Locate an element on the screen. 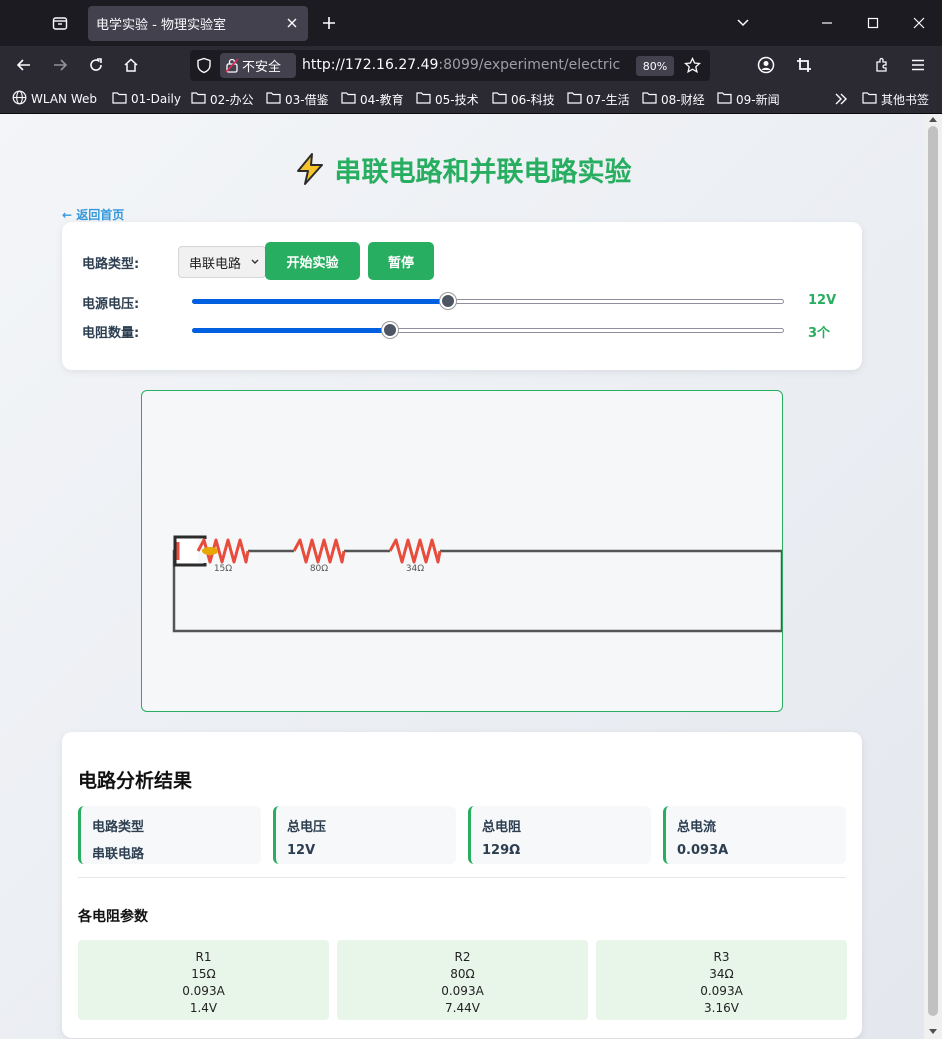  stat-label: 总电阻 is located at coordinates (502, 827).